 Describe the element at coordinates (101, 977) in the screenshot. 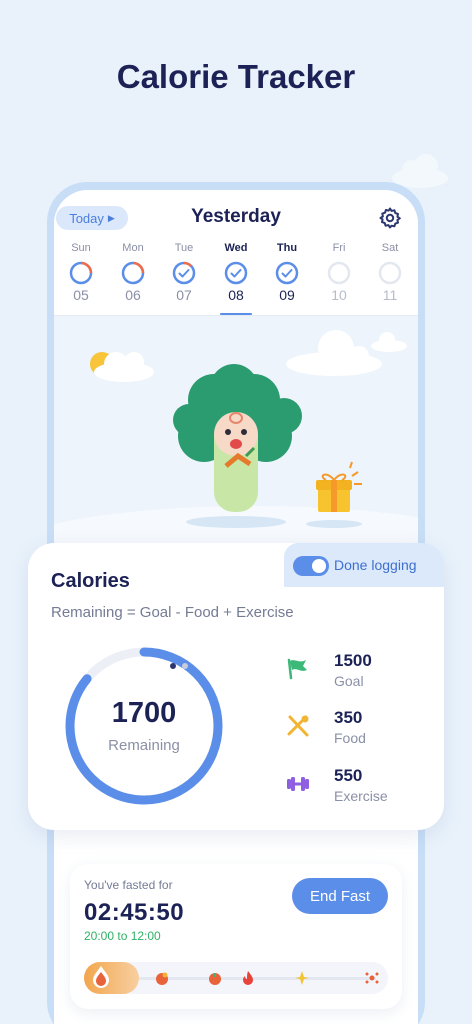

I see `blood-sugar-icon` at that location.